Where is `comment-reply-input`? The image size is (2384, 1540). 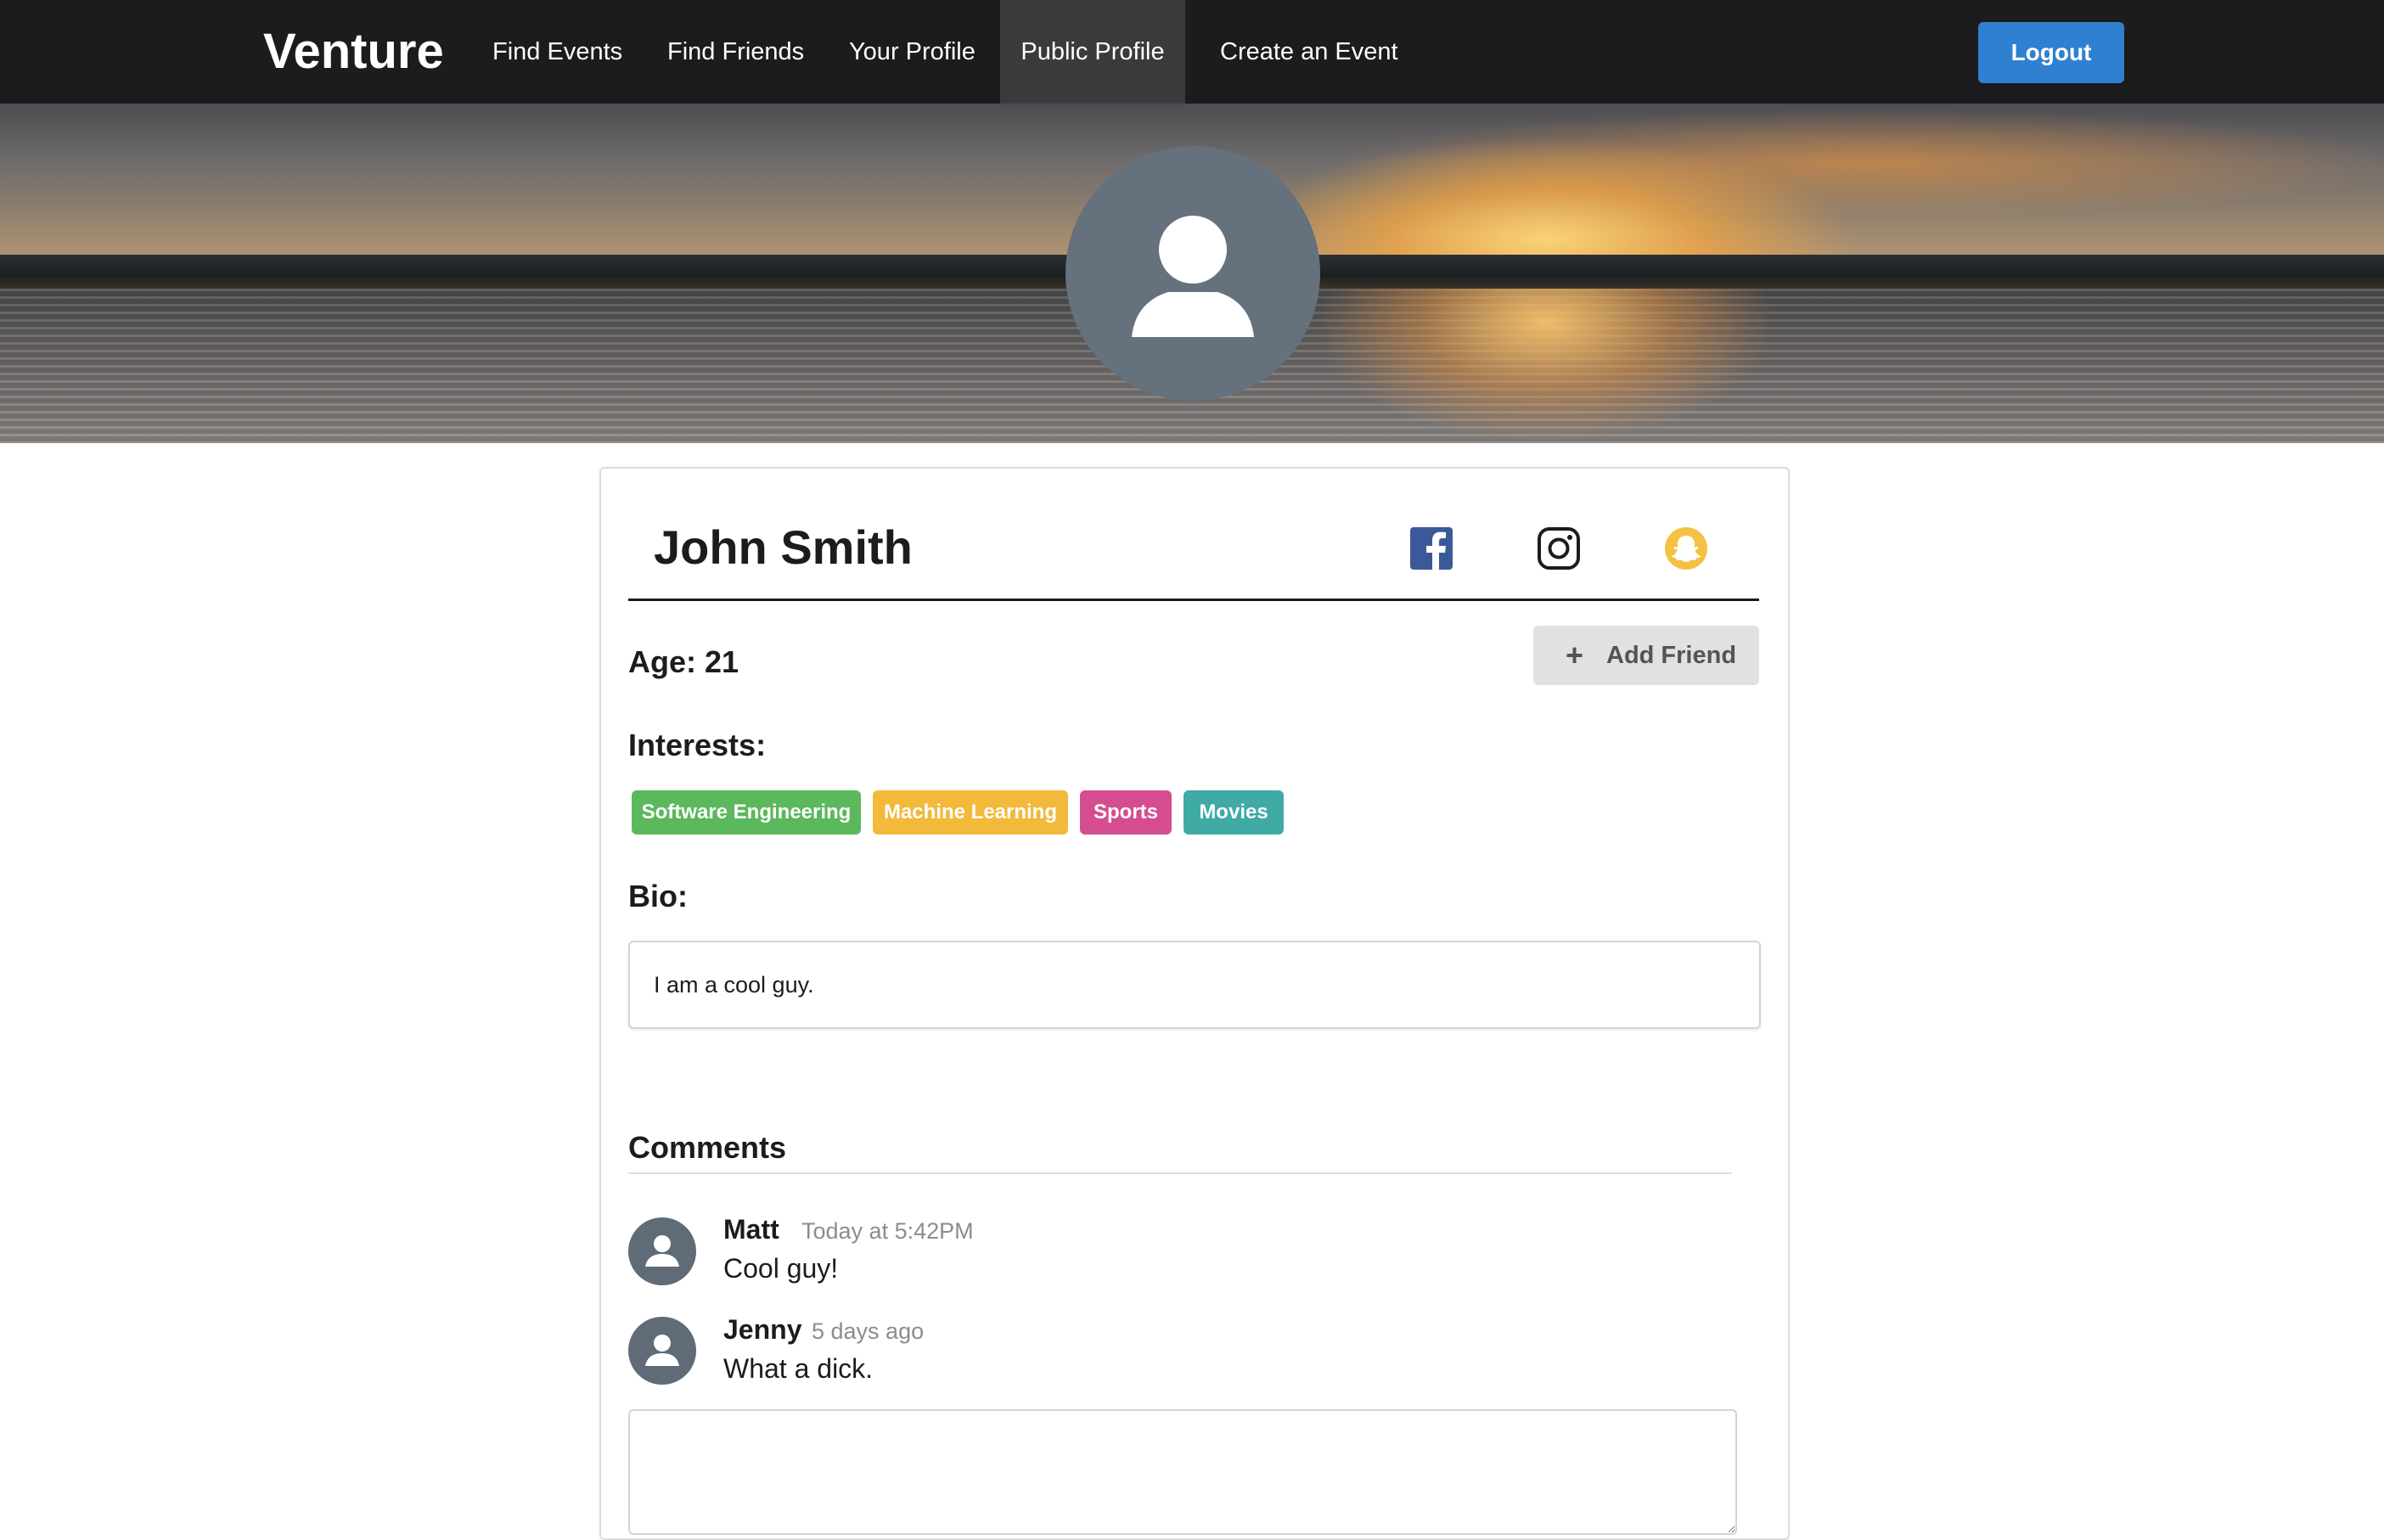 comment-reply-input is located at coordinates (1182, 1472).